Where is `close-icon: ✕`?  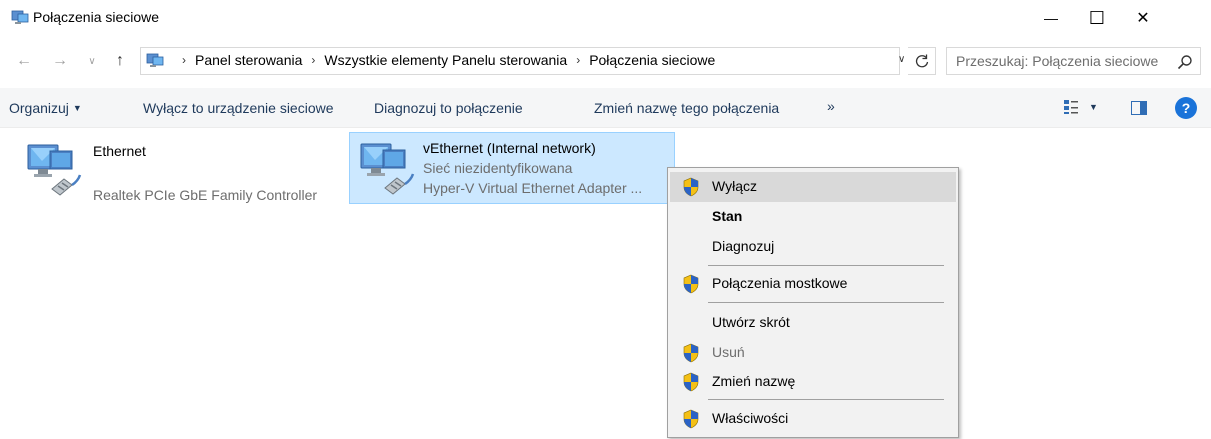 close-icon: ✕ is located at coordinates (1143, 18).